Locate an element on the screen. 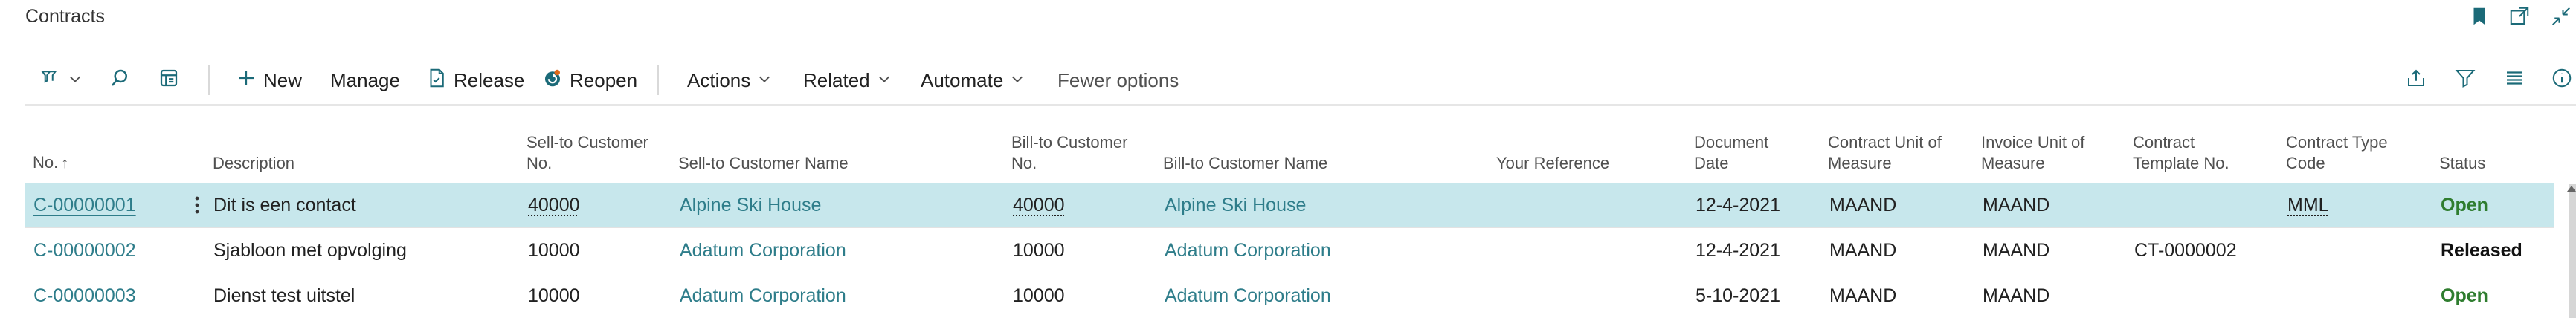  column-header-description: Description is located at coordinates (253, 163).